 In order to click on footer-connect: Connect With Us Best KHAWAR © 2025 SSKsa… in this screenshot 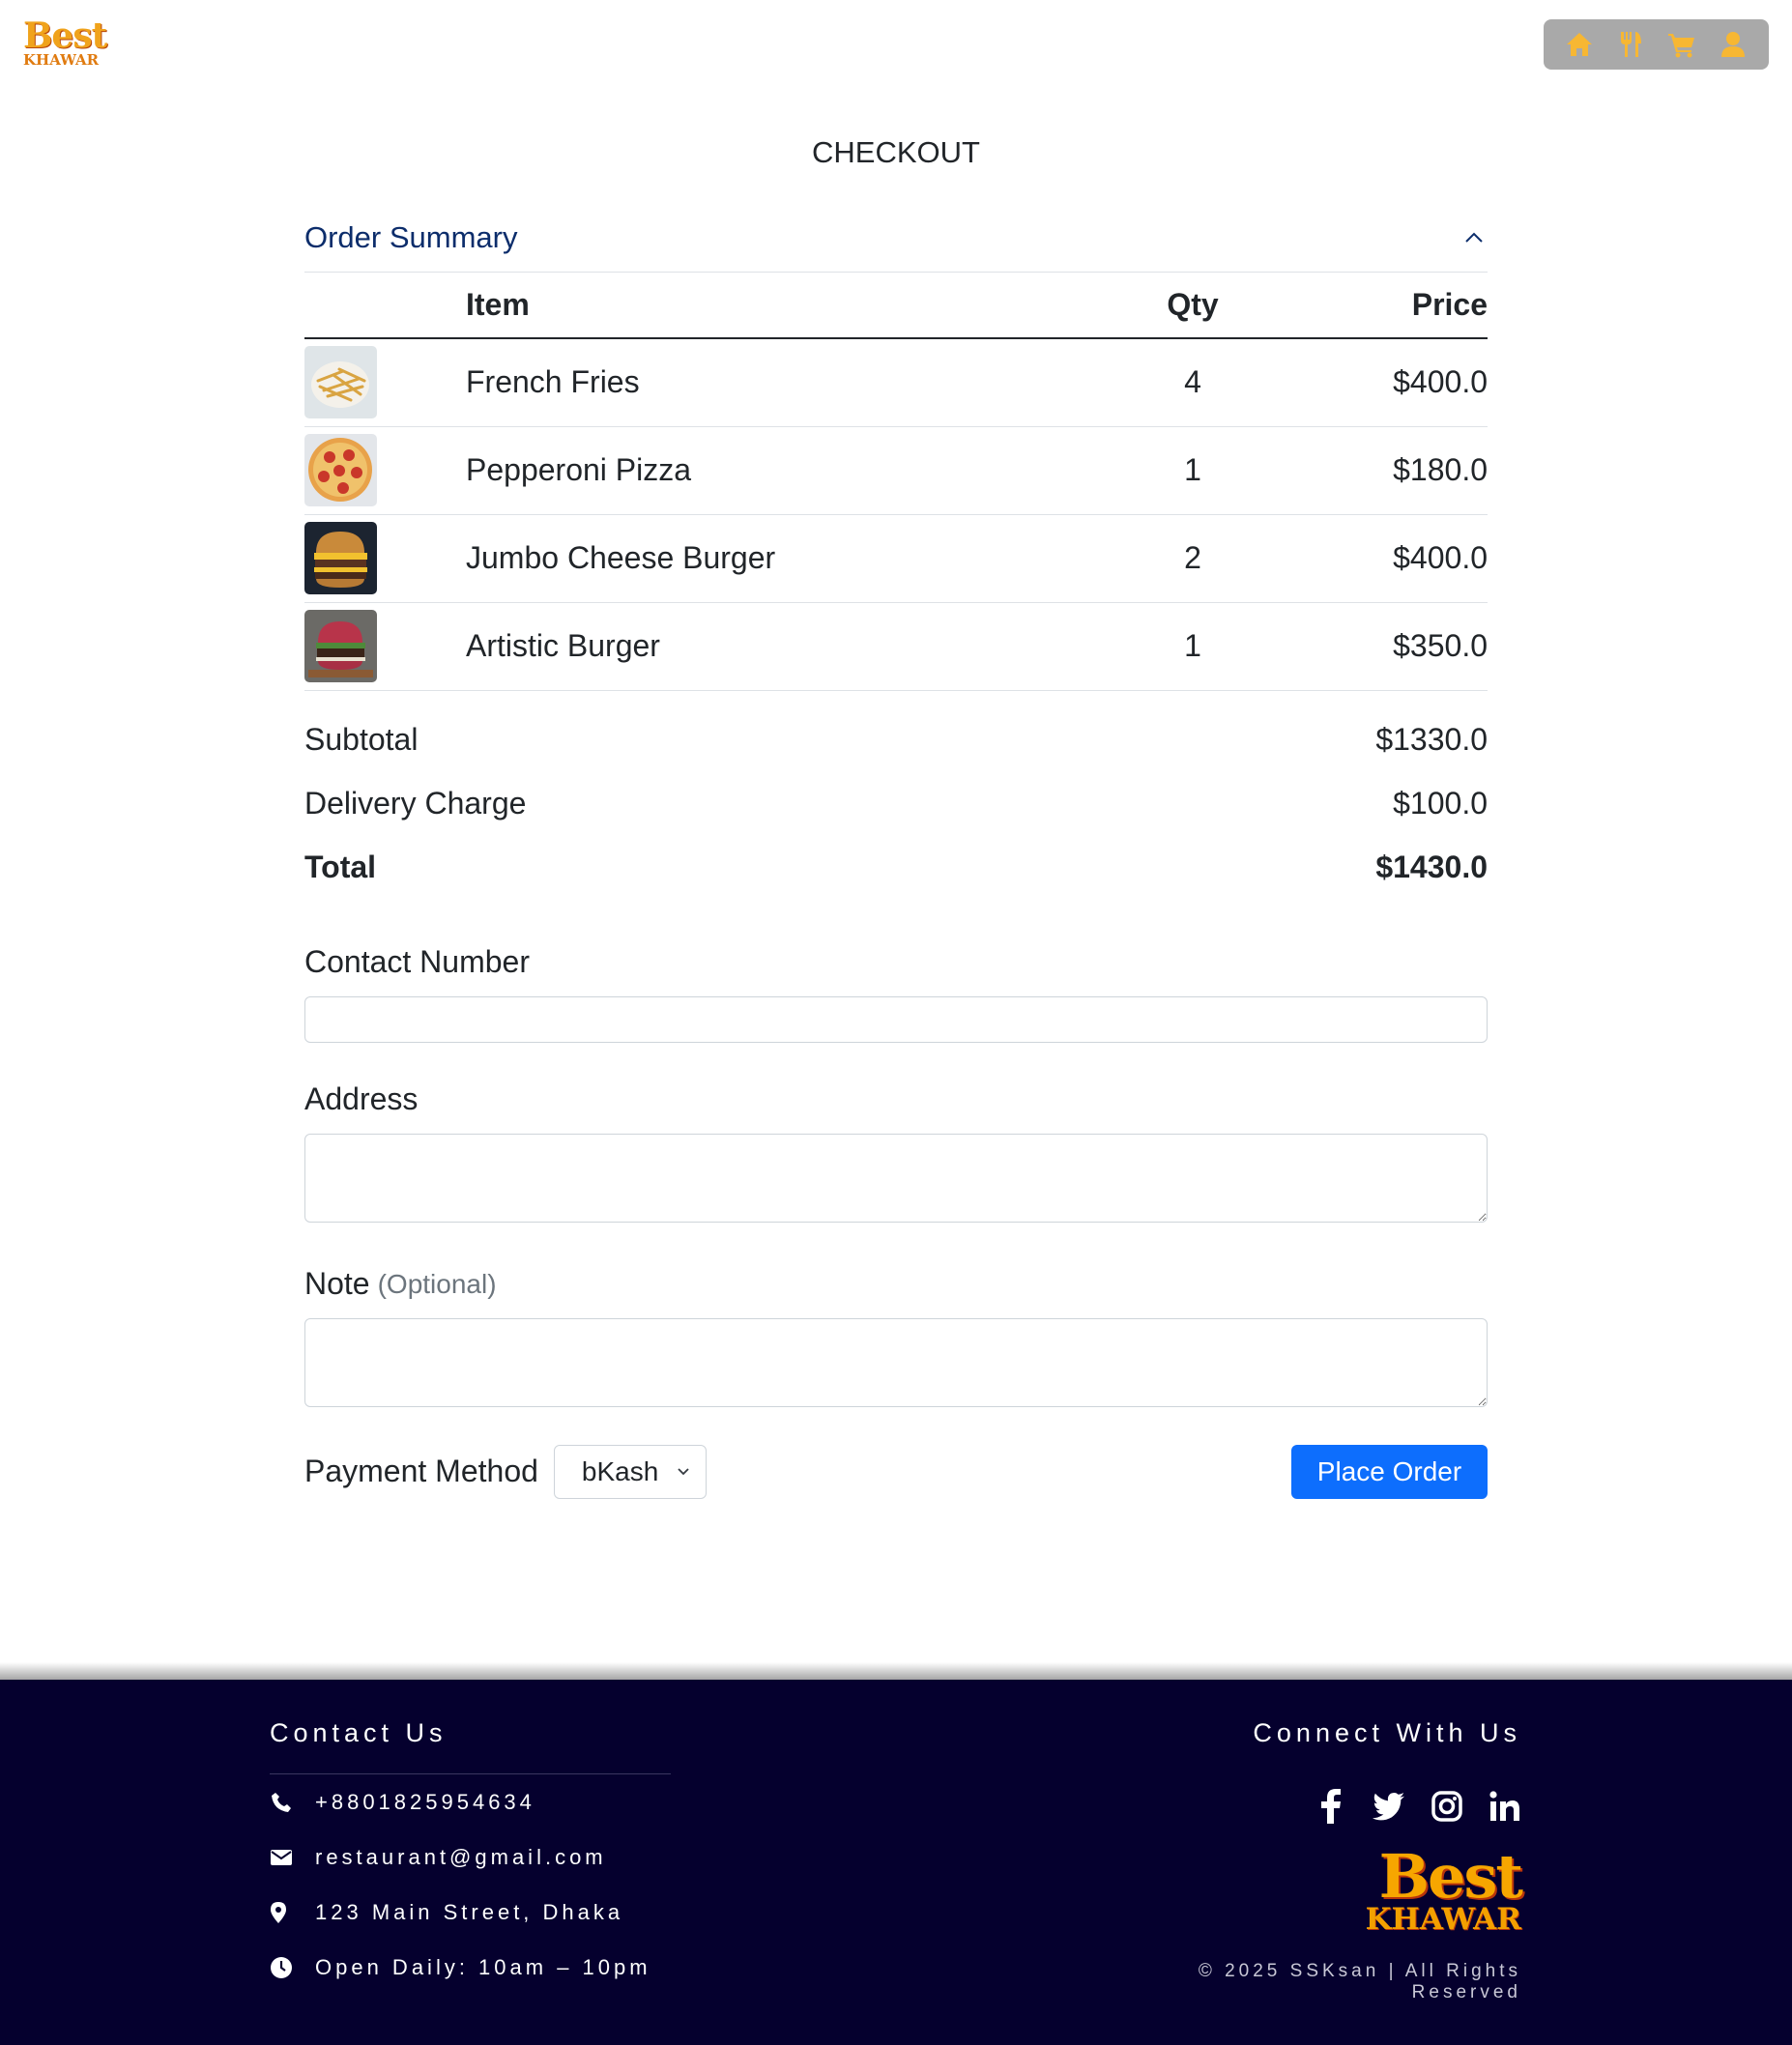, I will do `click(1319, 1860)`.